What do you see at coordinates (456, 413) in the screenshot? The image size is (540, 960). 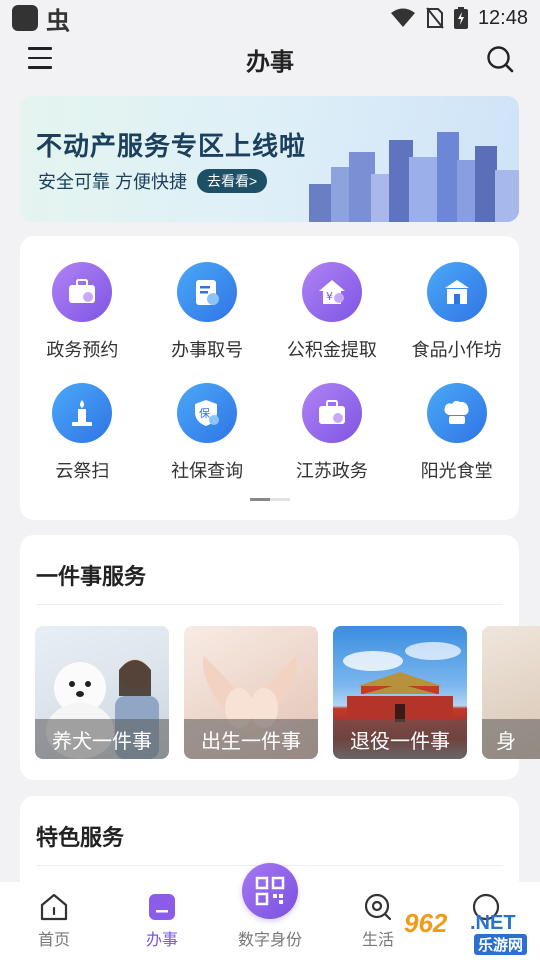 I see `chef-hat-icon` at bounding box center [456, 413].